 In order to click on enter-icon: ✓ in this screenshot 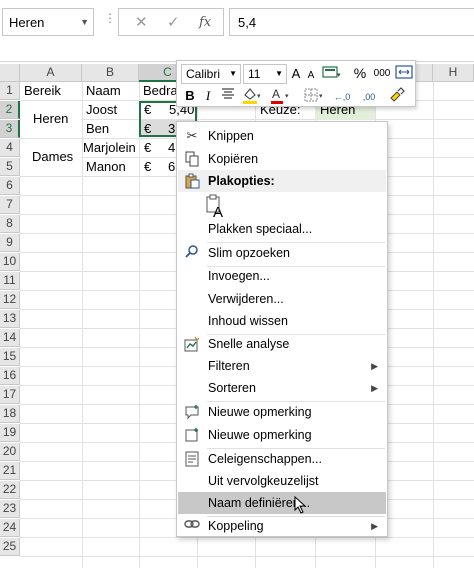, I will do `click(173, 22)`.